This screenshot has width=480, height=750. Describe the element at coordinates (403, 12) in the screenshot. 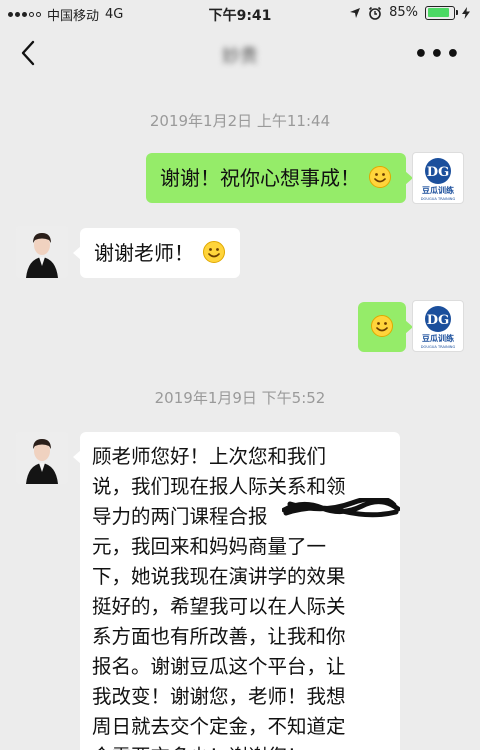

I see `battery-percent: 85%` at that location.